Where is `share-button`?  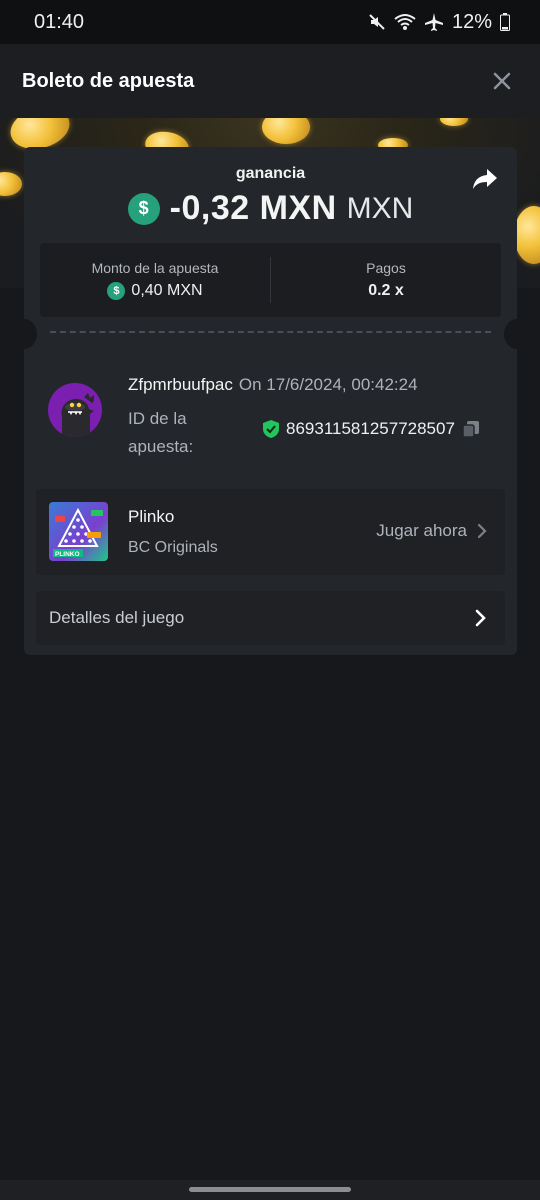
share-button is located at coordinates (485, 179).